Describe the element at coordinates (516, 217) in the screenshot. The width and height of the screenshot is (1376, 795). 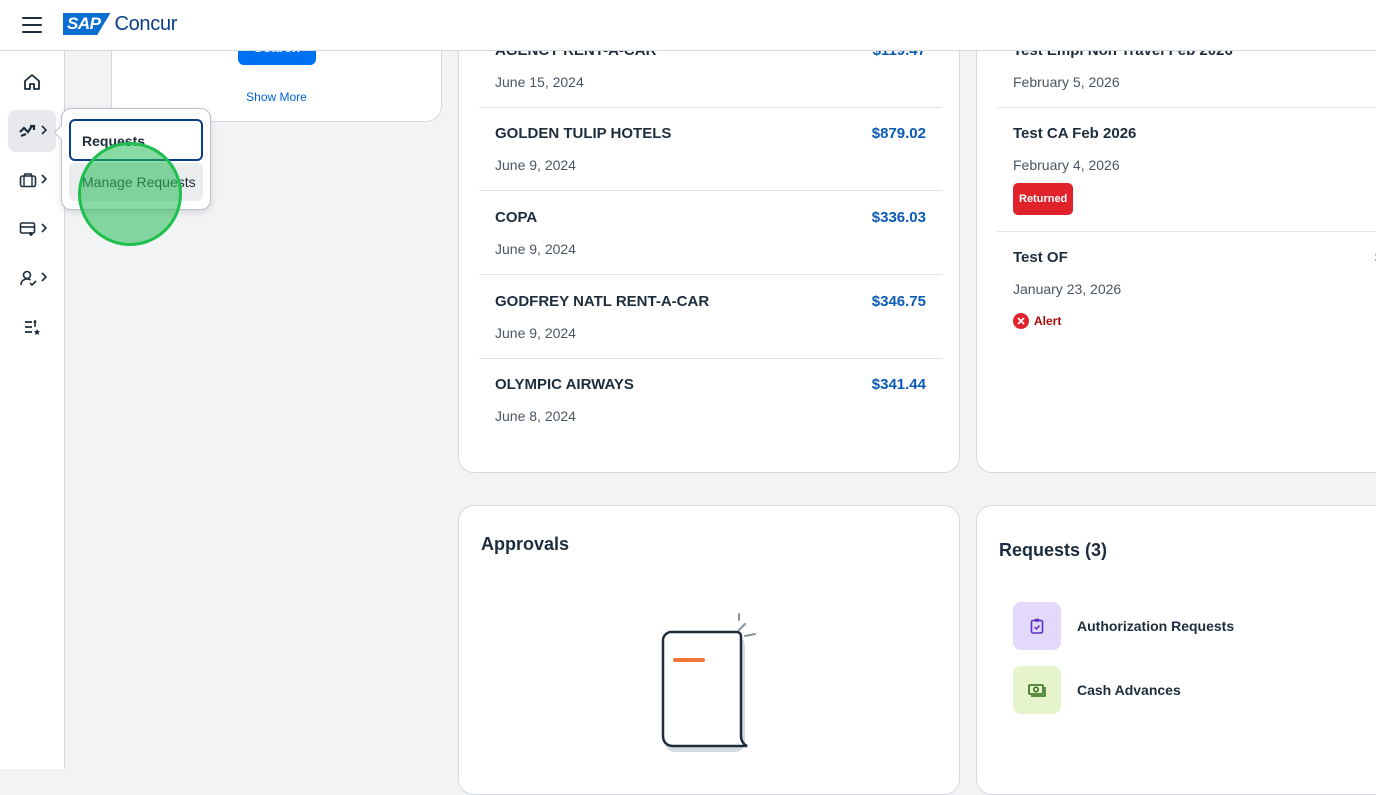
I see `merchant-name: COPA` at that location.